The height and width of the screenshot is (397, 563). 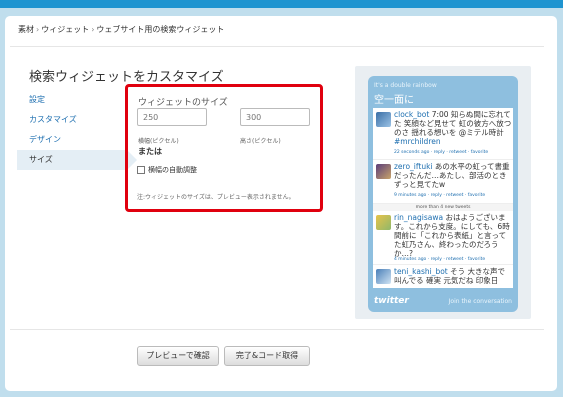 I want to click on tweet-timestamp: 22 seconds ago, so click(x=411, y=152).